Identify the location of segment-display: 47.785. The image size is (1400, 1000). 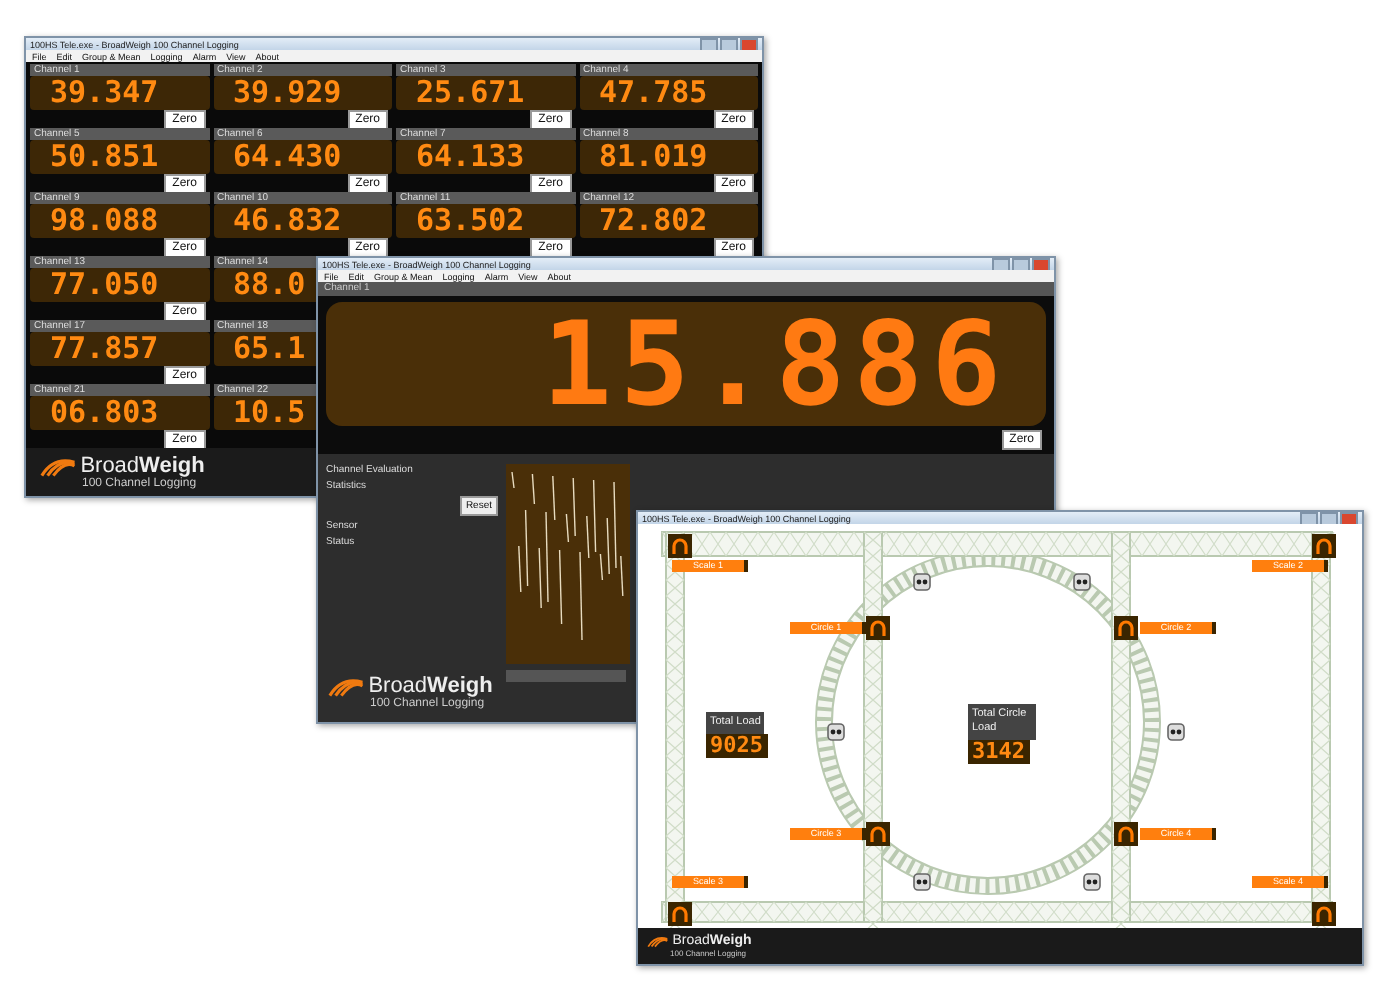
(668, 93).